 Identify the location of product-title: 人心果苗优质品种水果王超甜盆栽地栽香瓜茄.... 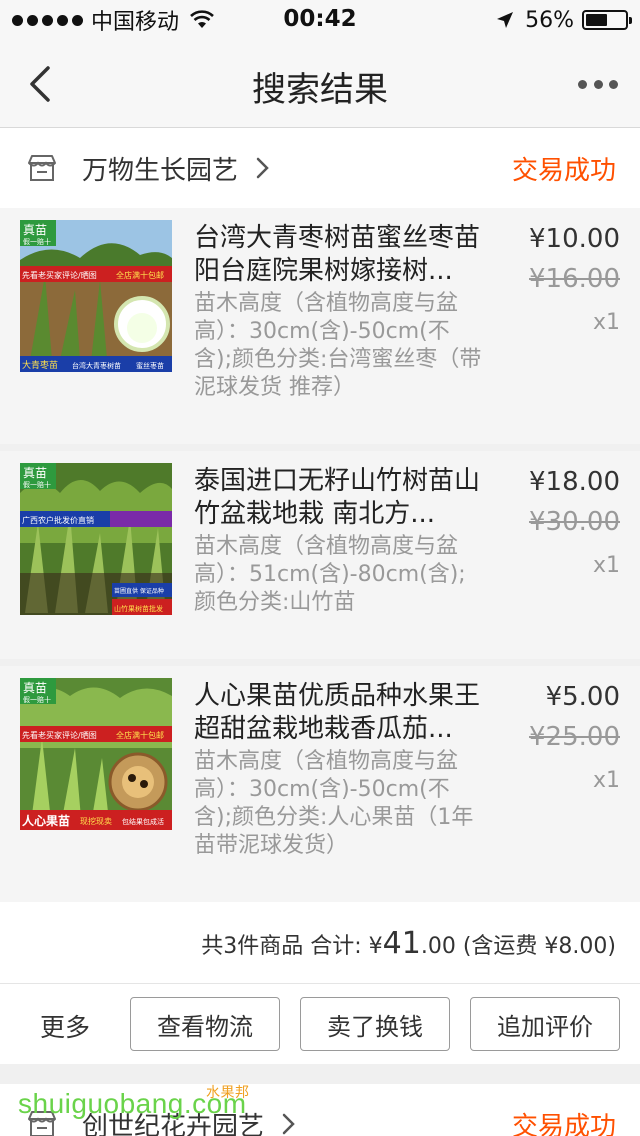
(339, 713).